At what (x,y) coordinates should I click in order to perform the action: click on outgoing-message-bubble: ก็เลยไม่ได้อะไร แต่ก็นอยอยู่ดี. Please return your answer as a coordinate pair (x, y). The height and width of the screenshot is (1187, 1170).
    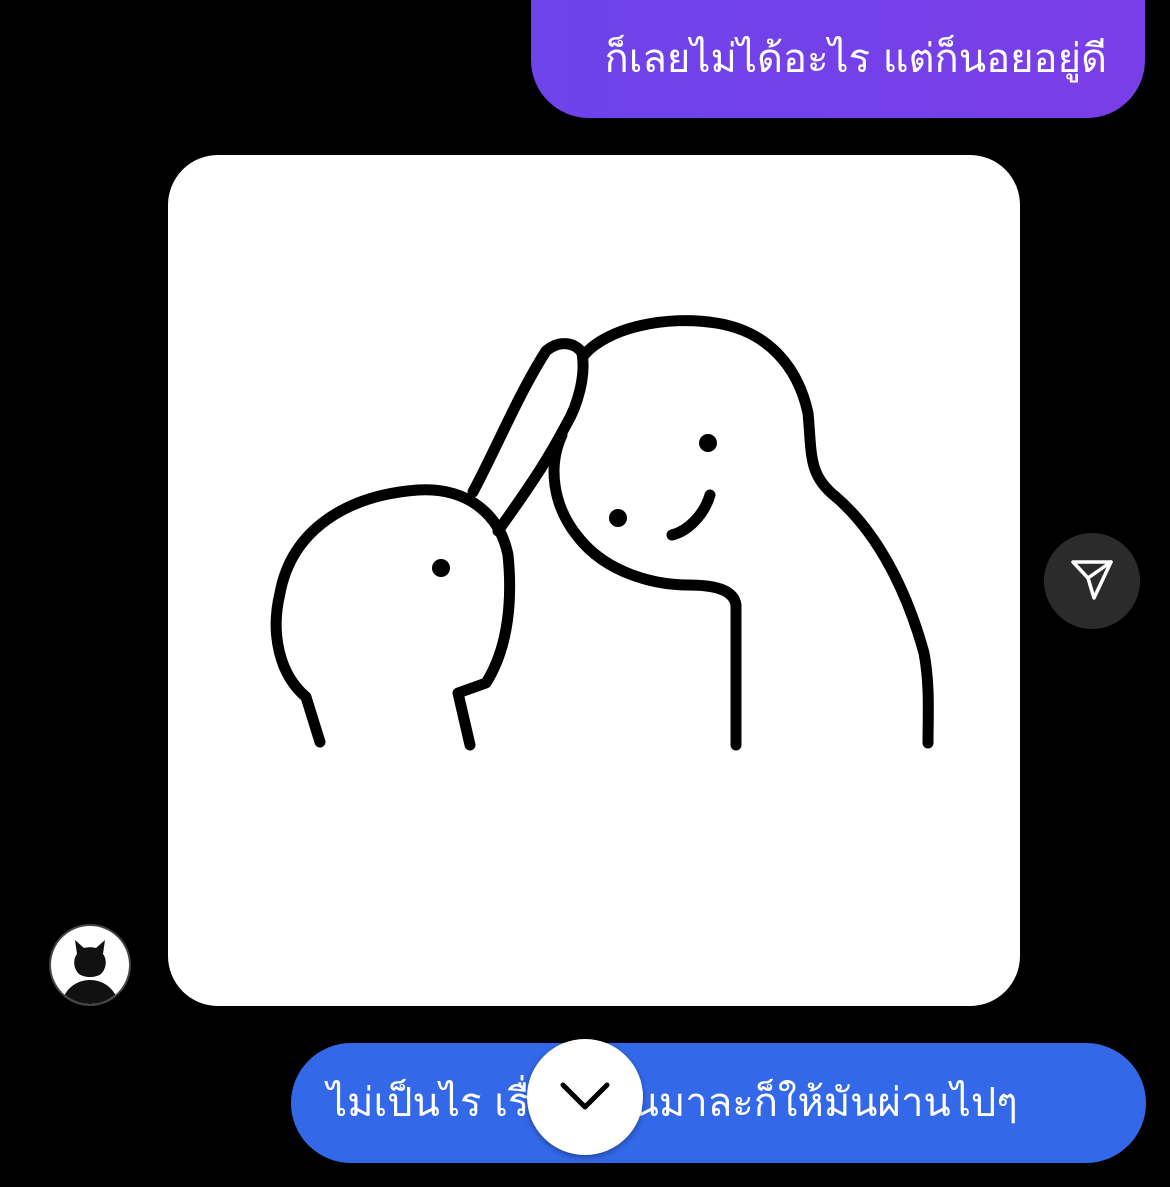
    Looking at the image, I should click on (838, 59).